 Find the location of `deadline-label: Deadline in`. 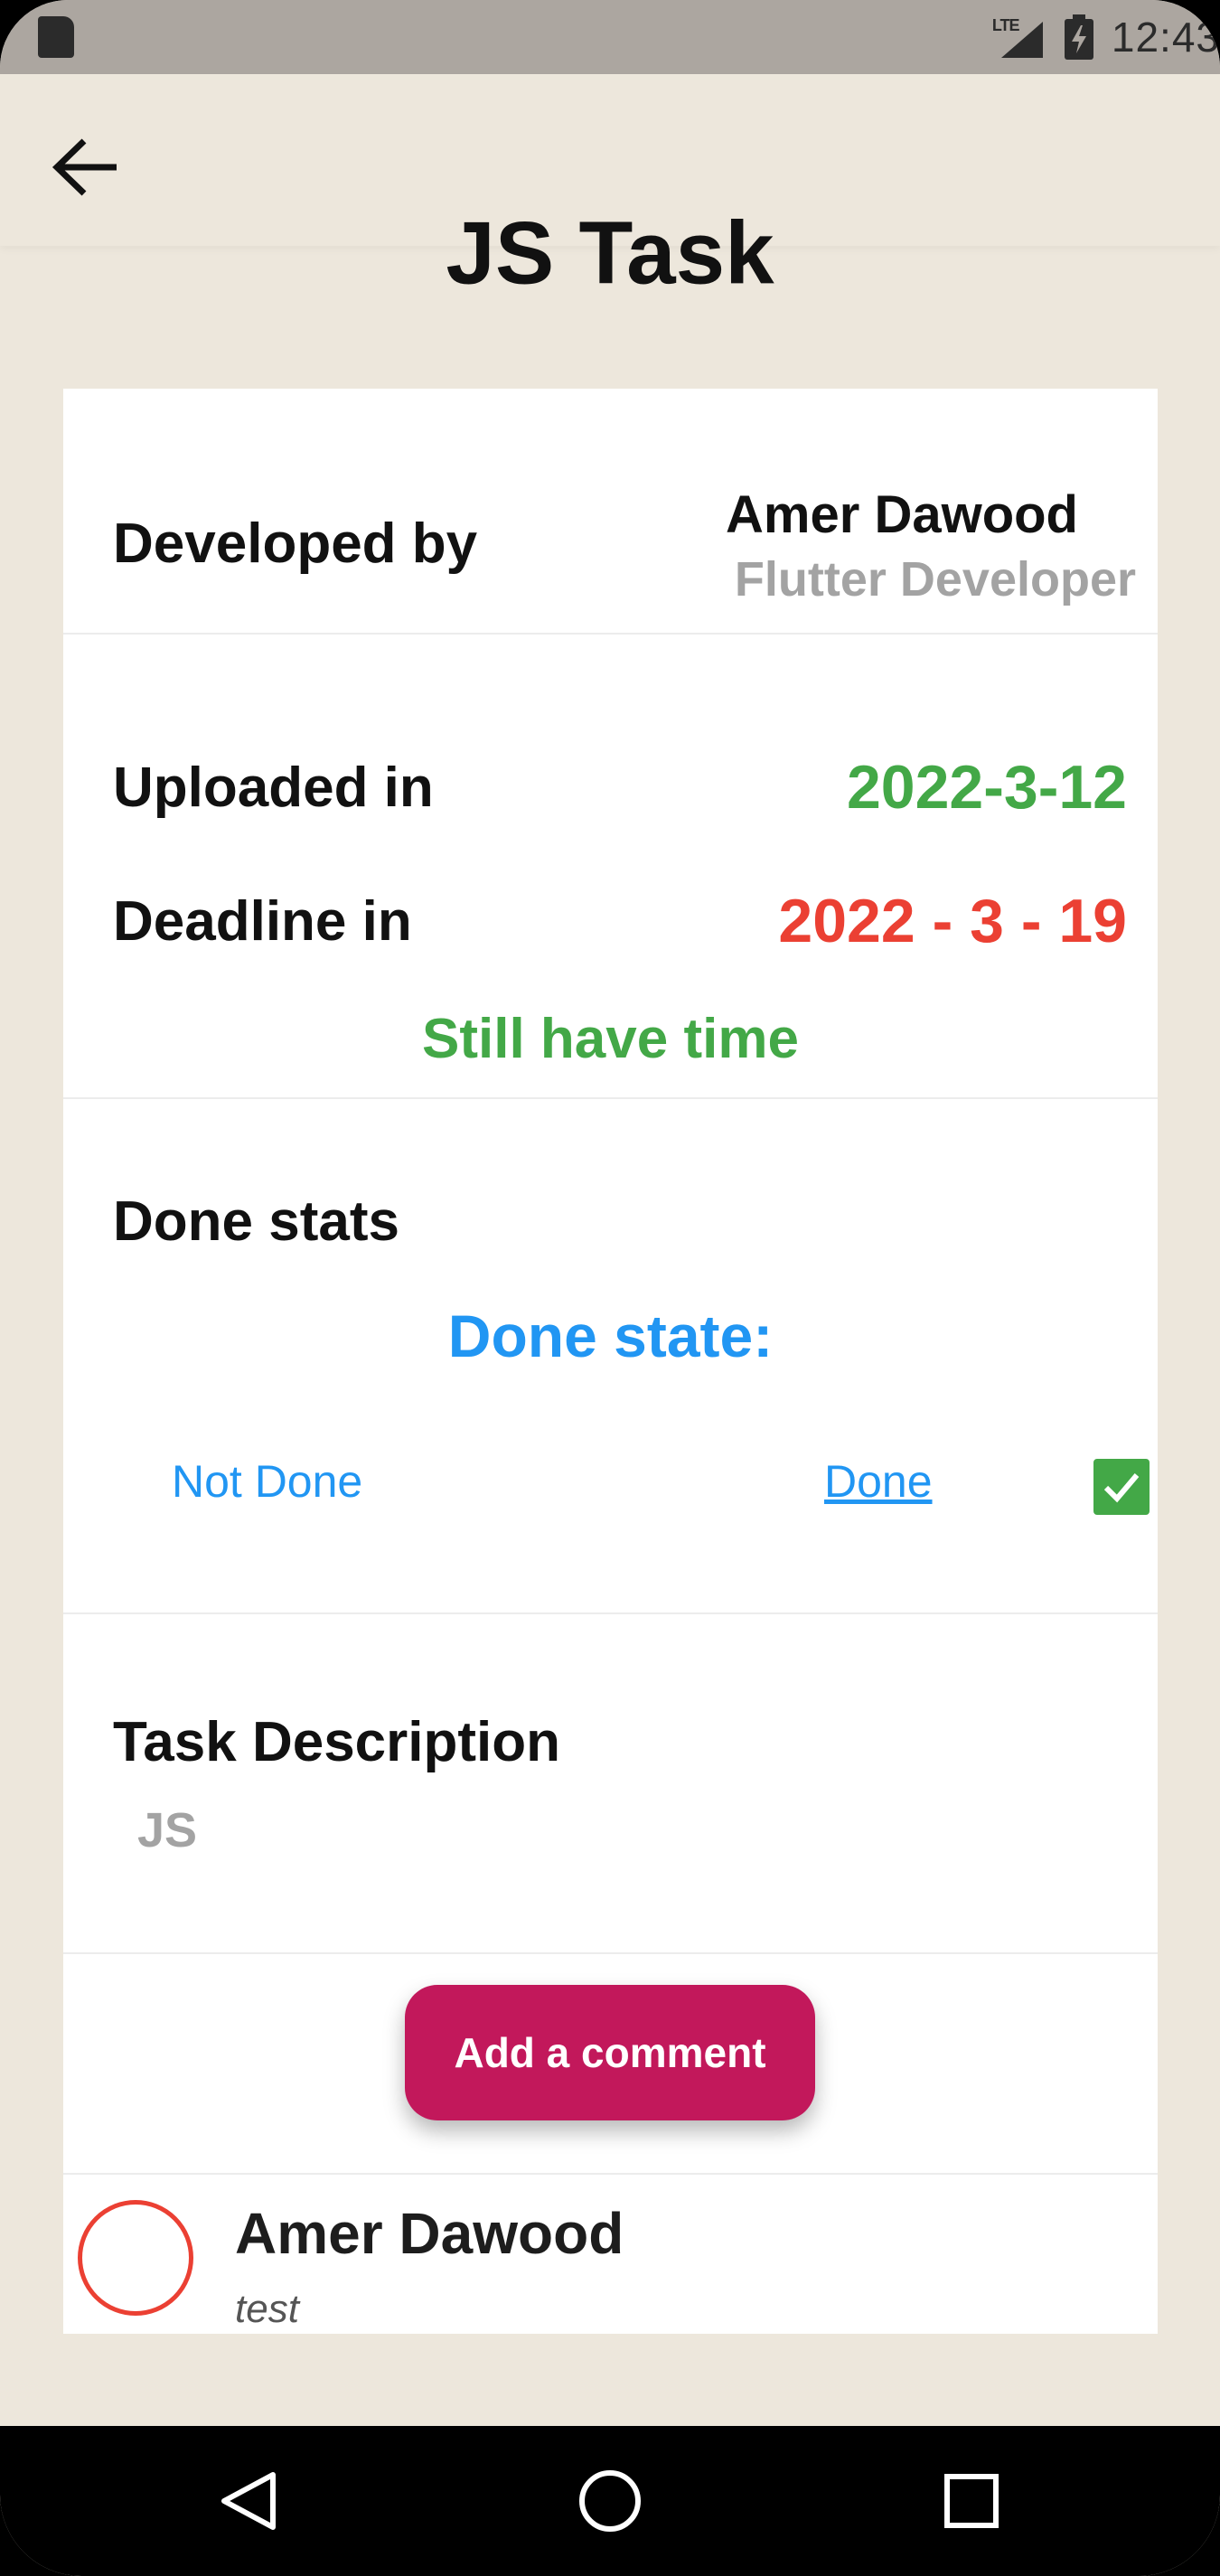

deadline-label: Deadline in is located at coordinates (262, 922).